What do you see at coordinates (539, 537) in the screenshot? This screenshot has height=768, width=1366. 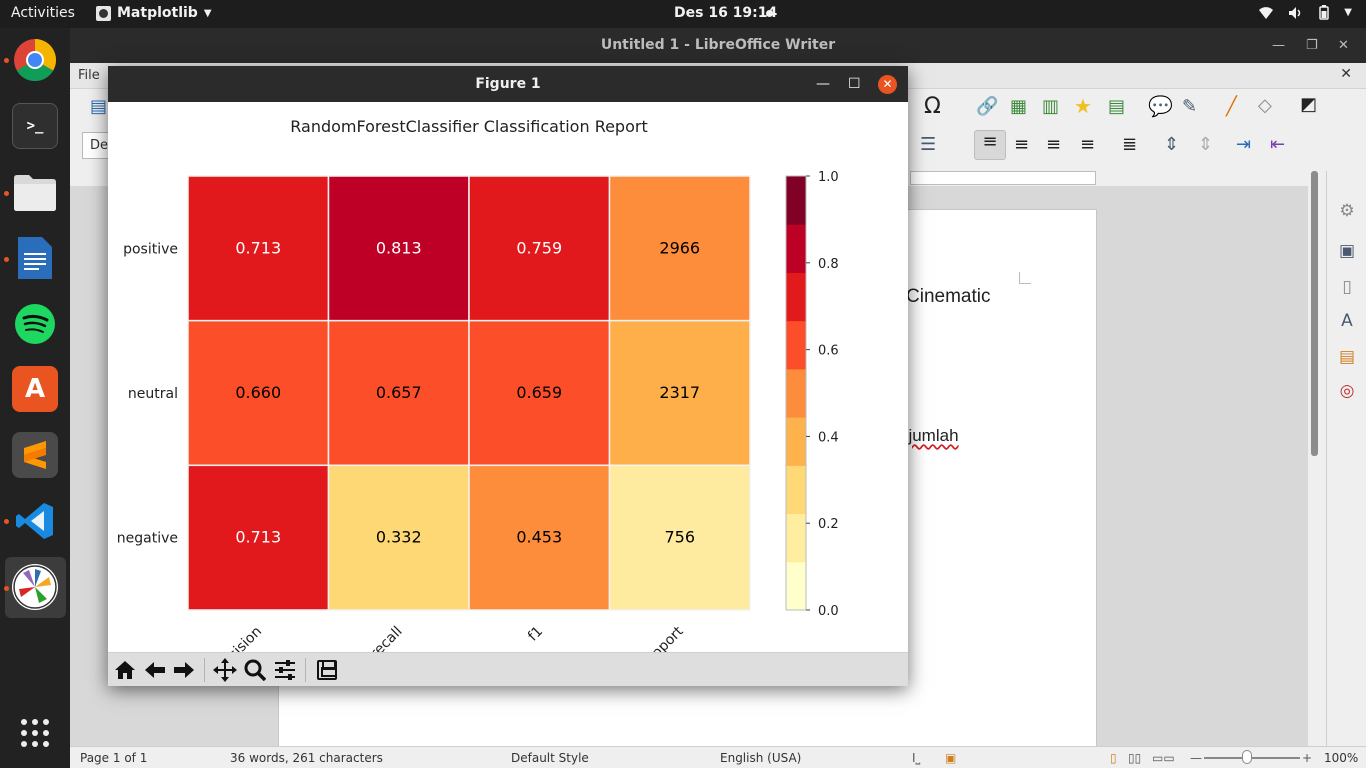 I see `cell-value-label: 0.453` at bounding box center [539, 537].